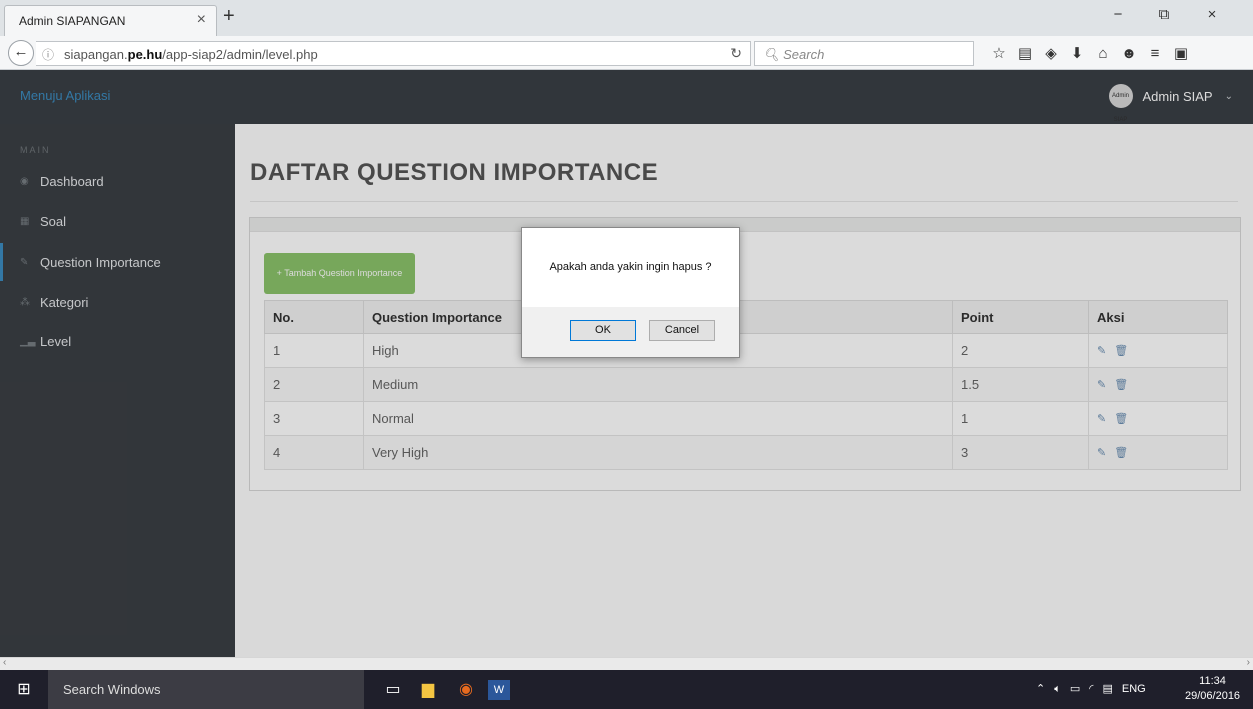 The height and width of the screenshot is (709, 1253). What do you see at coordinates (24, 689) in the screenshot?
I see `windows-start-icon: ⊞` at bounding box center [24, 689].